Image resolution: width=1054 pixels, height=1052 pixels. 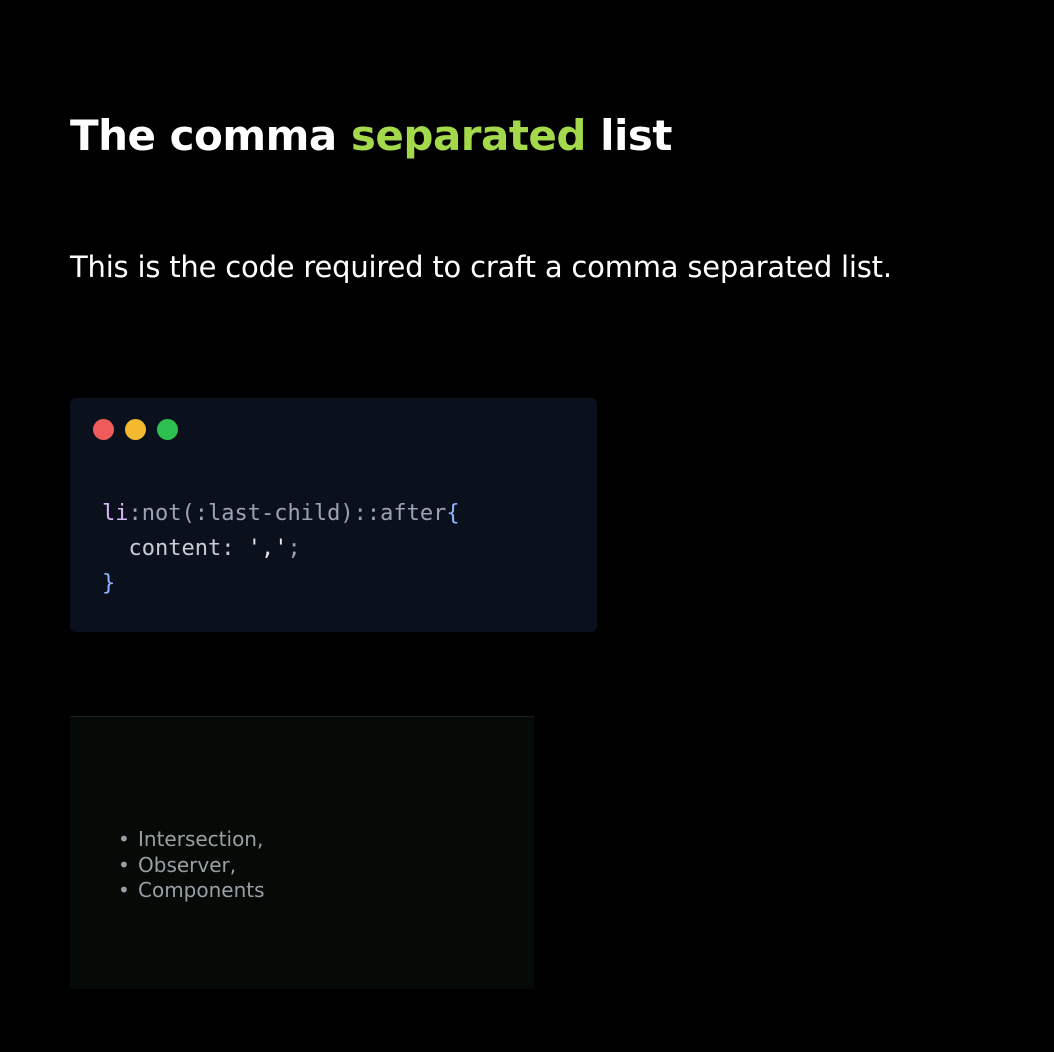 I want to click on preview-list: • Intersection, • Observer, • Components, so click(x=191, y=865).